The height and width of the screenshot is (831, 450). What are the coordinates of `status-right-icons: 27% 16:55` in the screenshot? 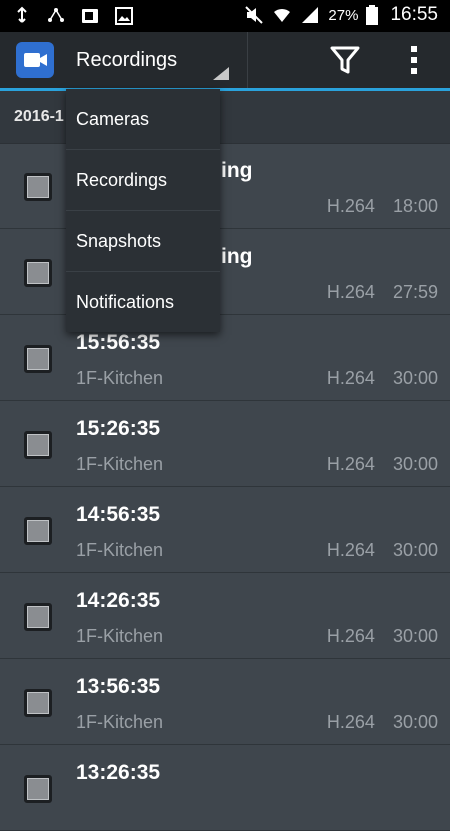 It's located at (341, 15).